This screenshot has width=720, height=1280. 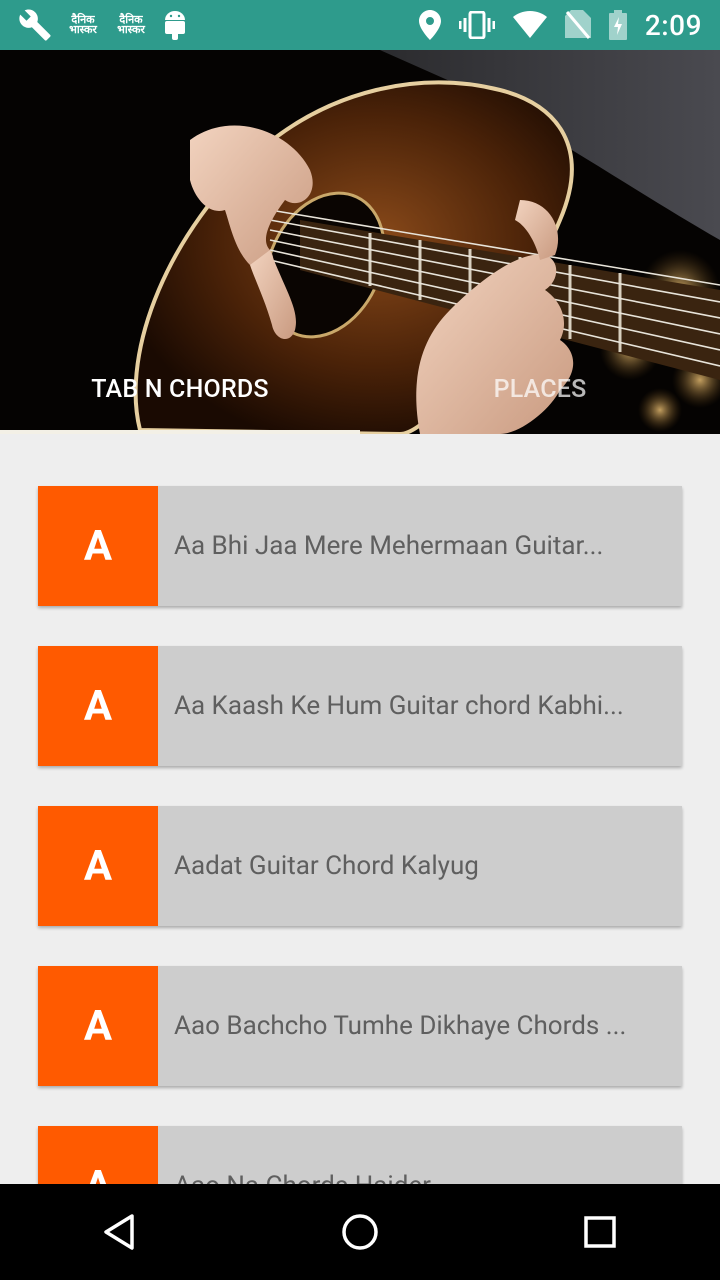 I want to click on tab-bar: TAB N CHORDS PLACES, so click(x=360, y=389).